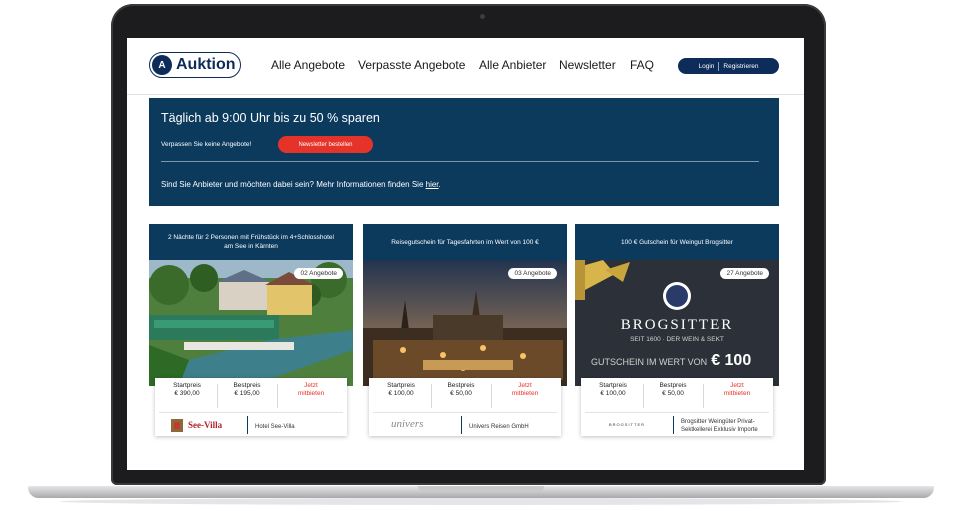  Describe the element at coordinates (275, 427) in the screenshot. I see `provider-name: Hotel See-Villa` at that location.